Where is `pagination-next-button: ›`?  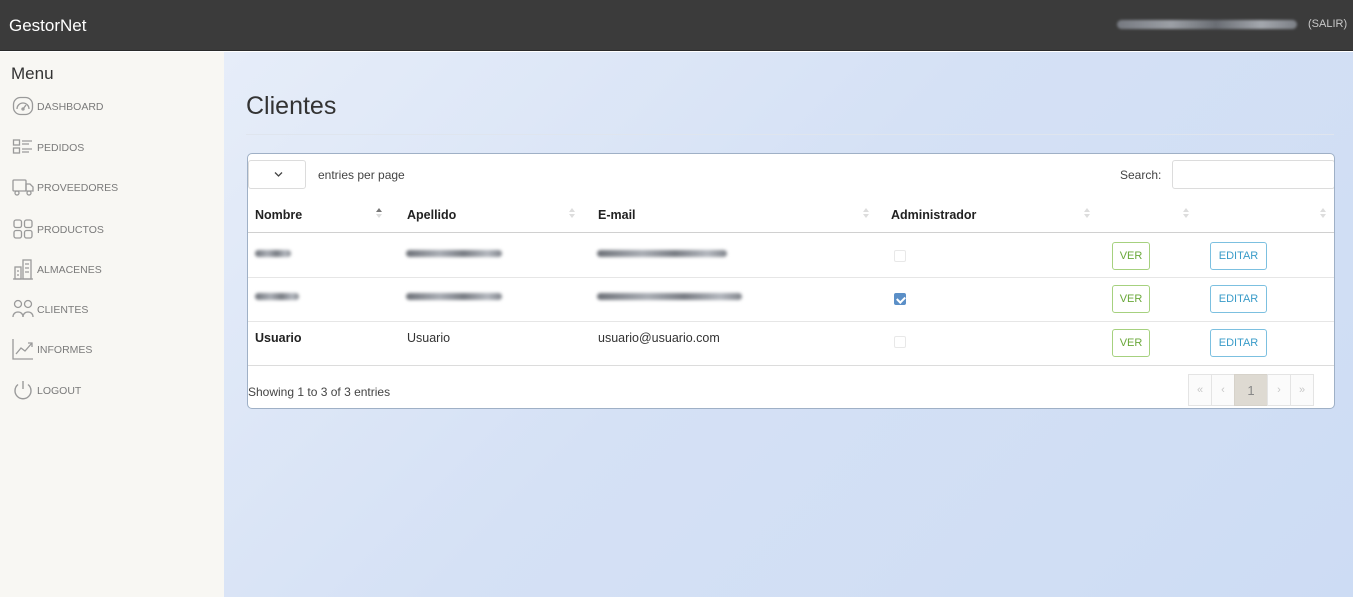 pagination-next-button: › is located at coordinates (1279, 390).